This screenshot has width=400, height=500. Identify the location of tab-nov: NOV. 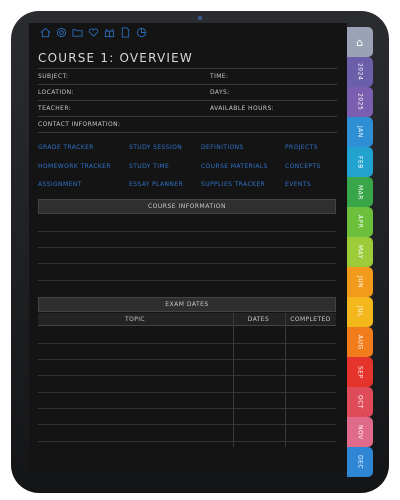
(360, 432).